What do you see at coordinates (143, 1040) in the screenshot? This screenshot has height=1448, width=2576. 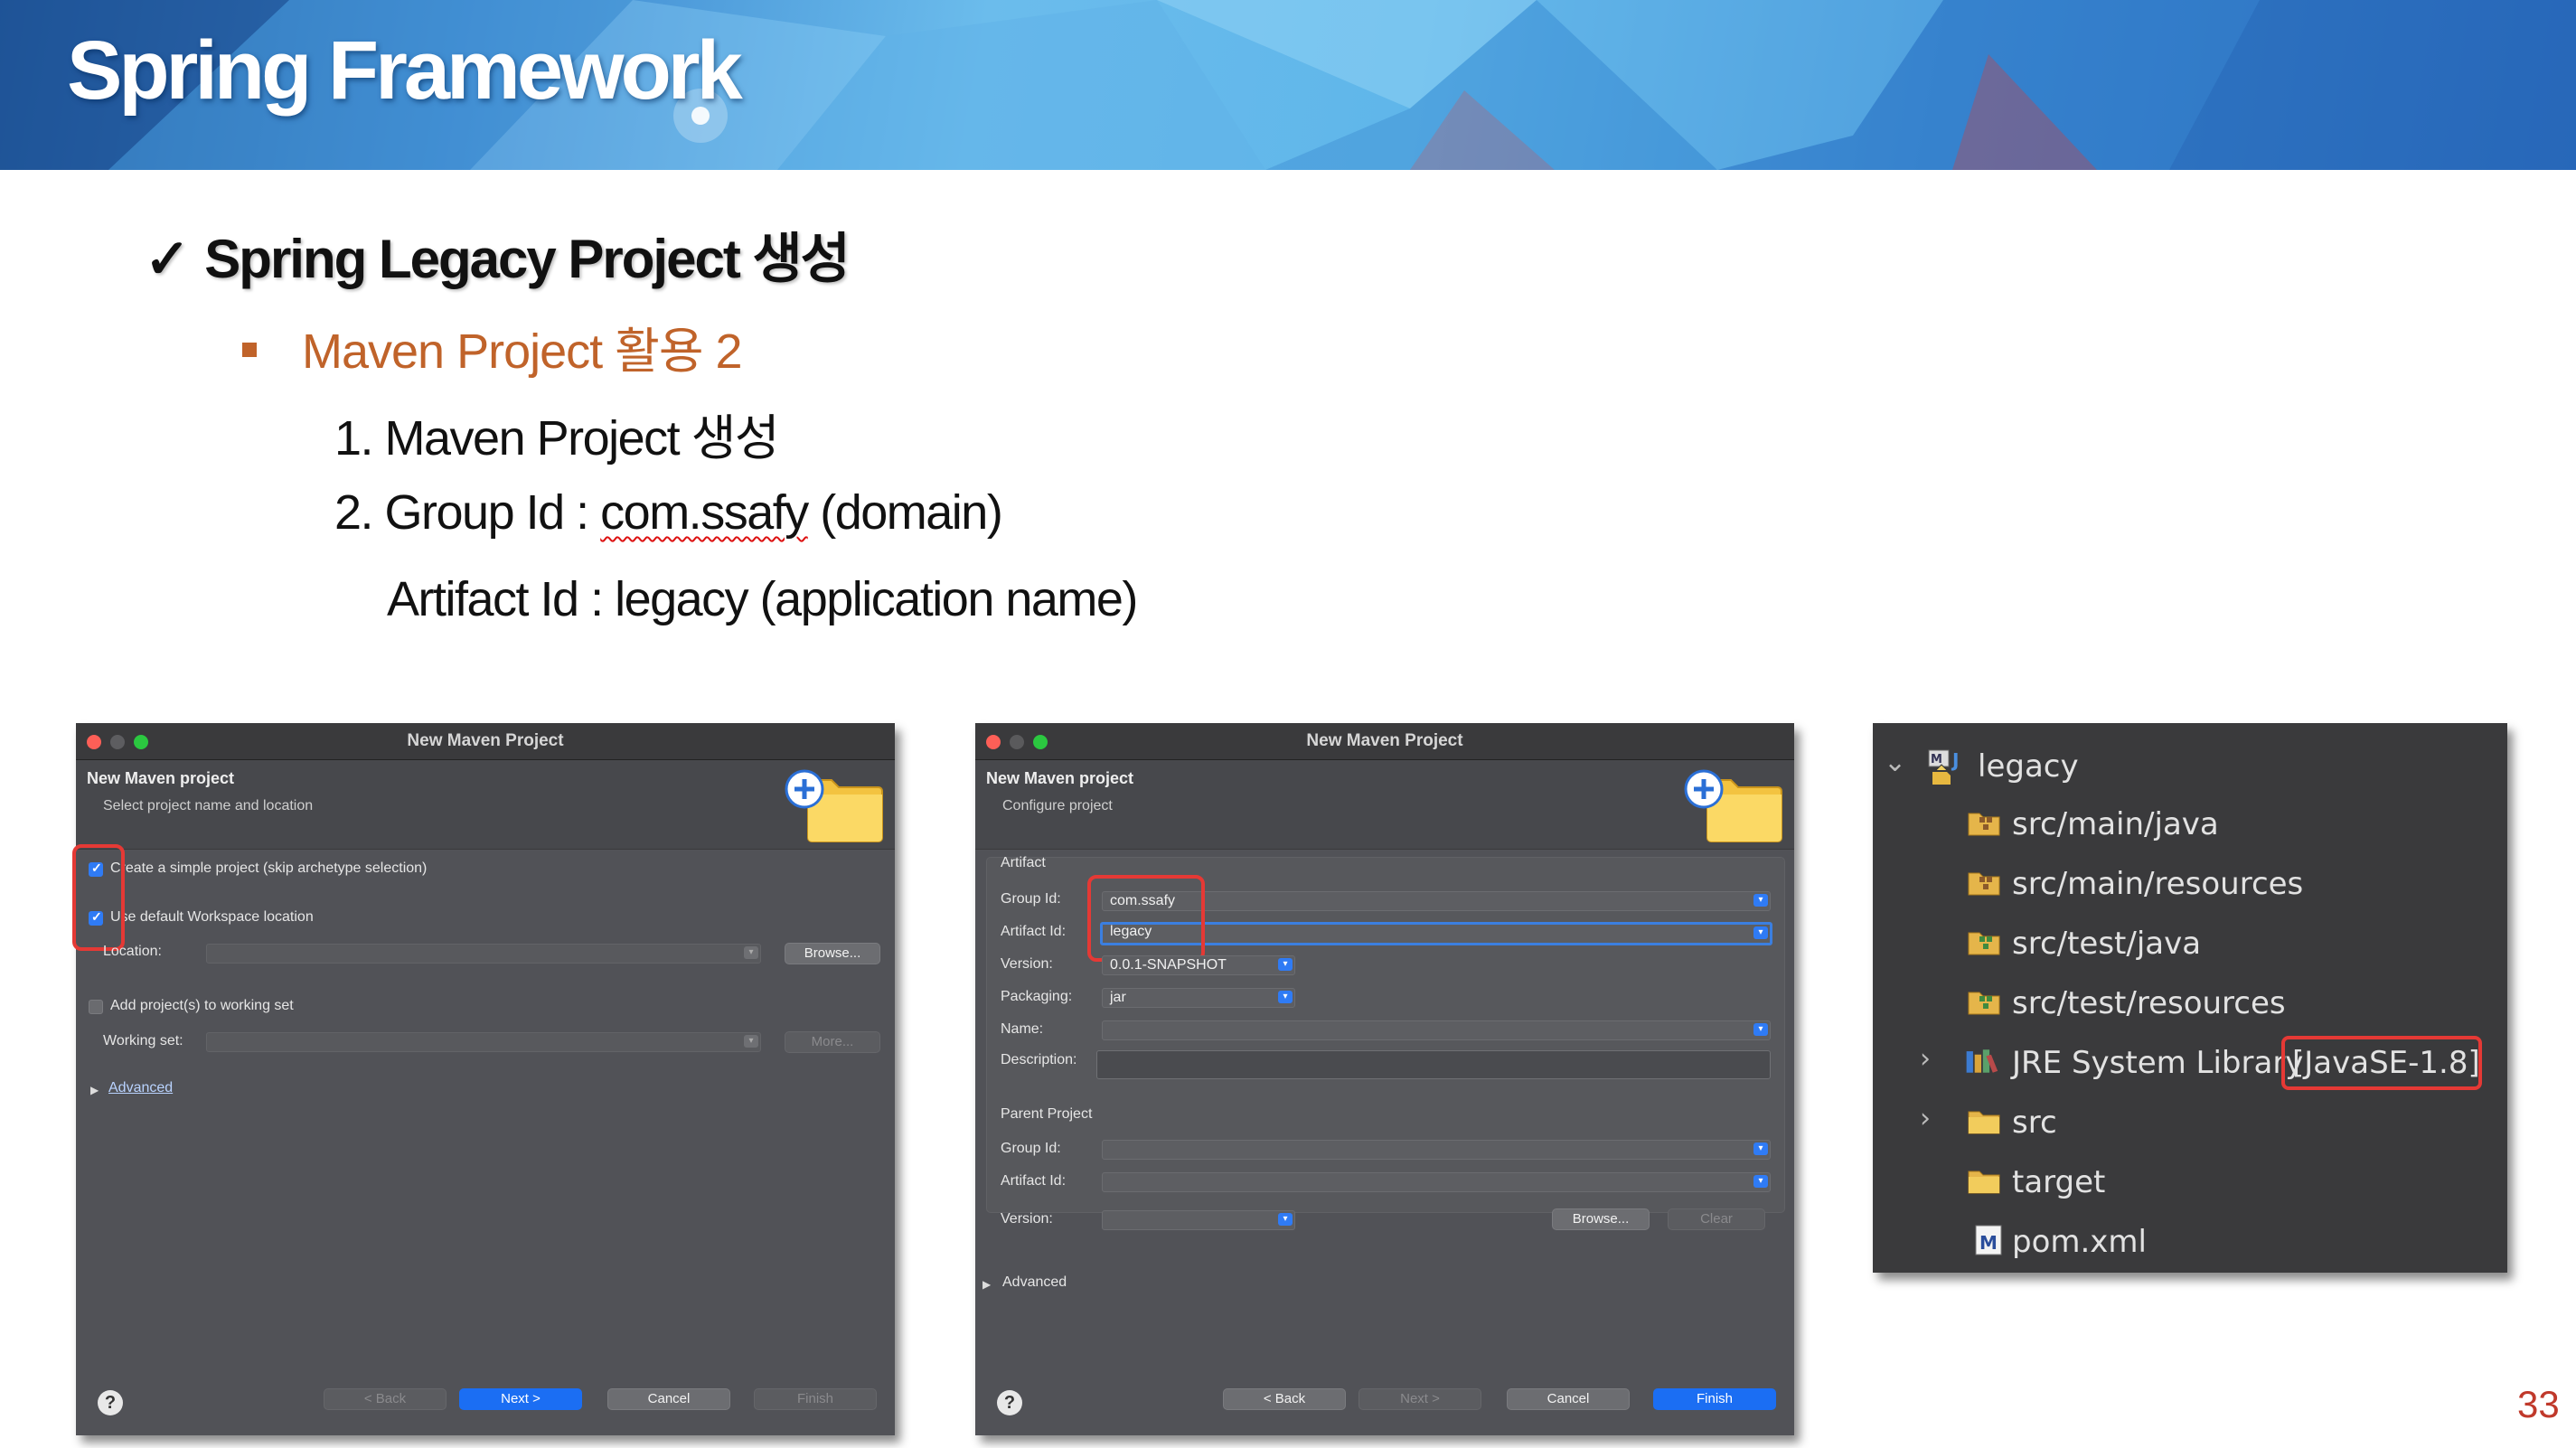 I see `working-set-label: Working set:` at bounding box center [143, 1040].